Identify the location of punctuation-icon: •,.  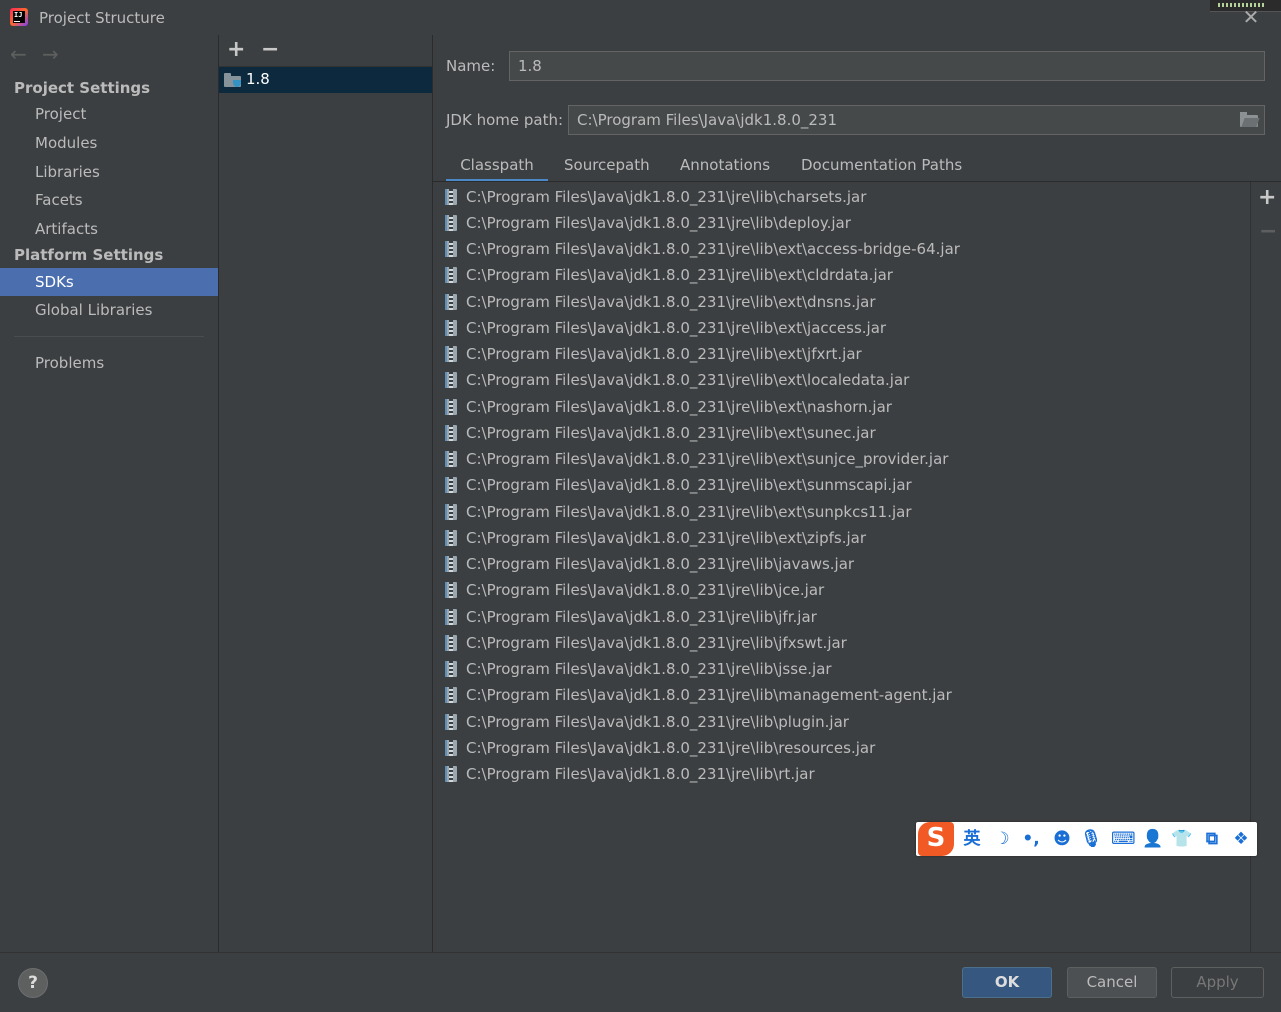
(1031, 839).